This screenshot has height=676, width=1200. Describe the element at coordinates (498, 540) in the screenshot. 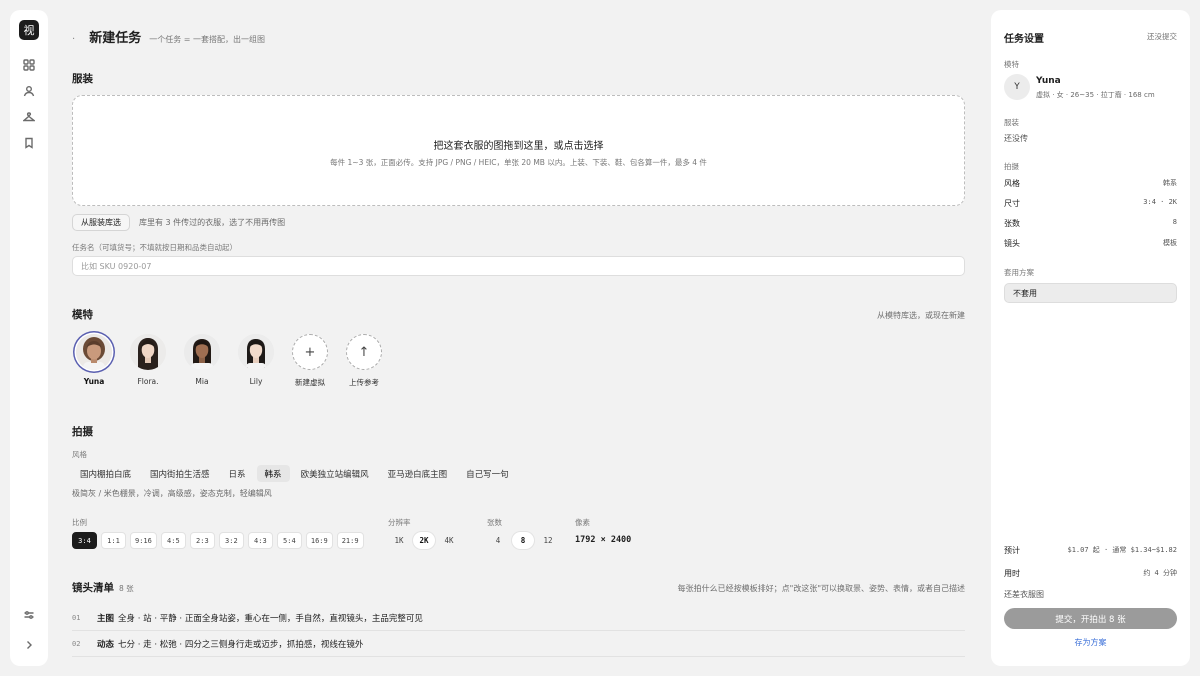

I see `count-option: 4` at that location.